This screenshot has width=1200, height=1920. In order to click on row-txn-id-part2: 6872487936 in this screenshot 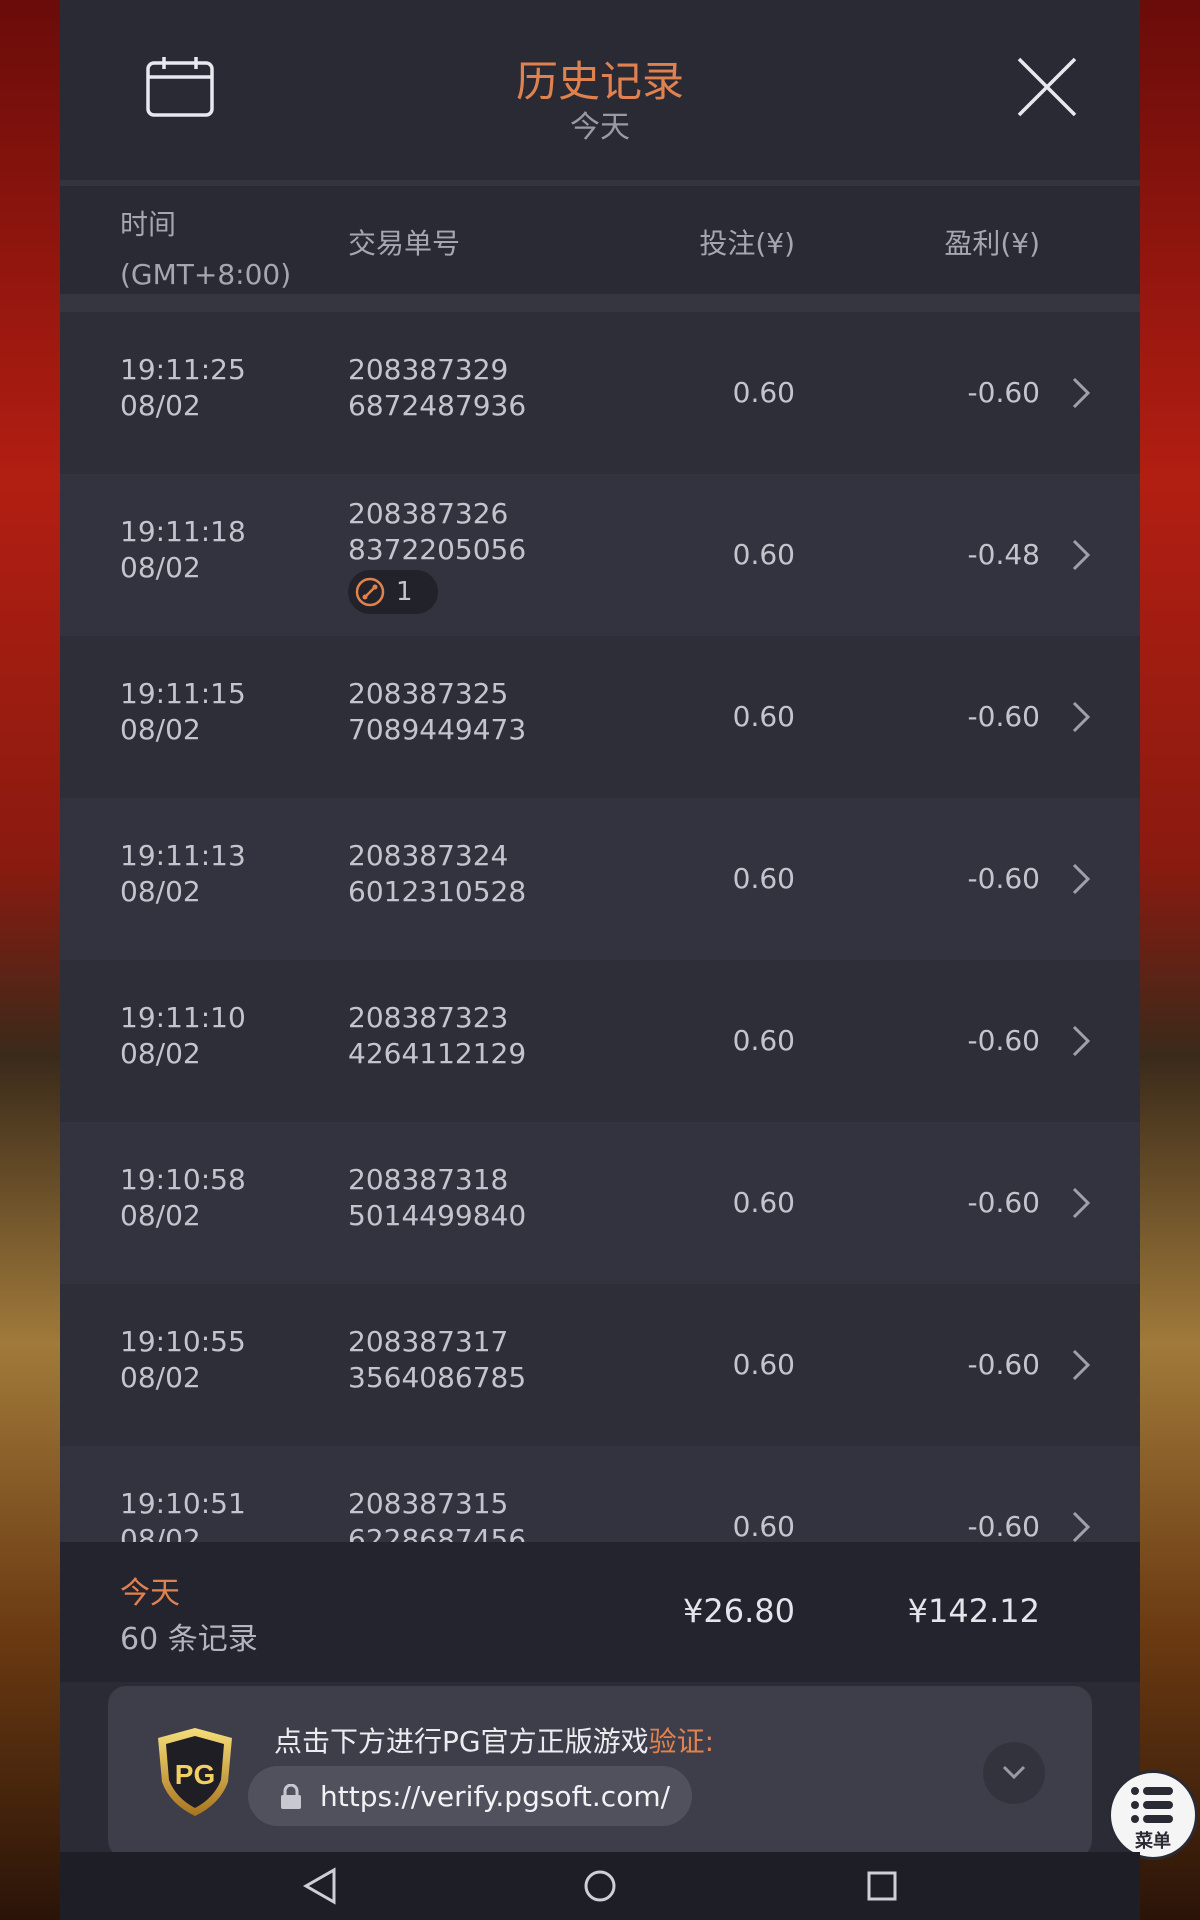, I will do `click(437, 405)`.